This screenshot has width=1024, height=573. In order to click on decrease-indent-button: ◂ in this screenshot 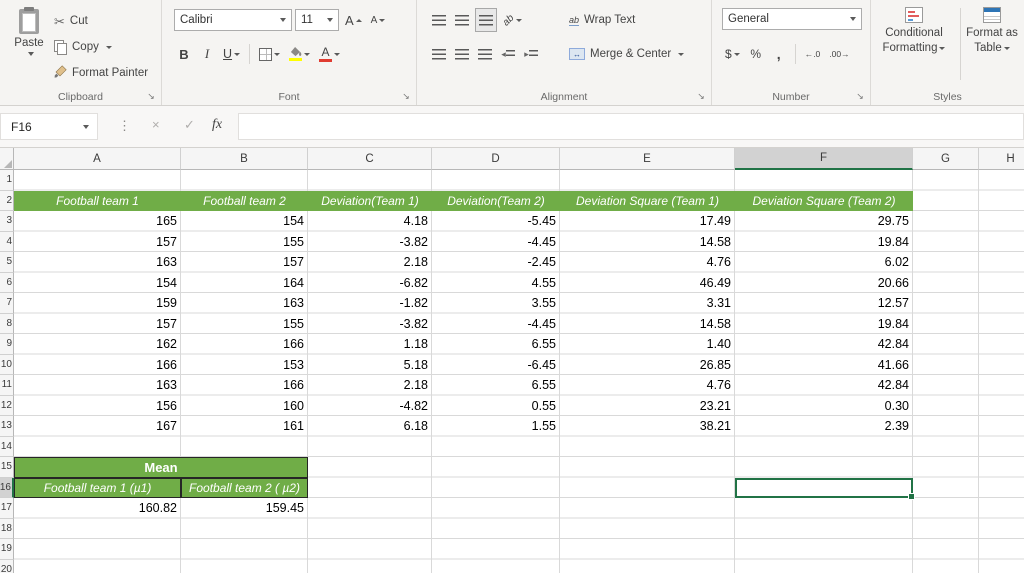, I will do `click(508, 54)`.